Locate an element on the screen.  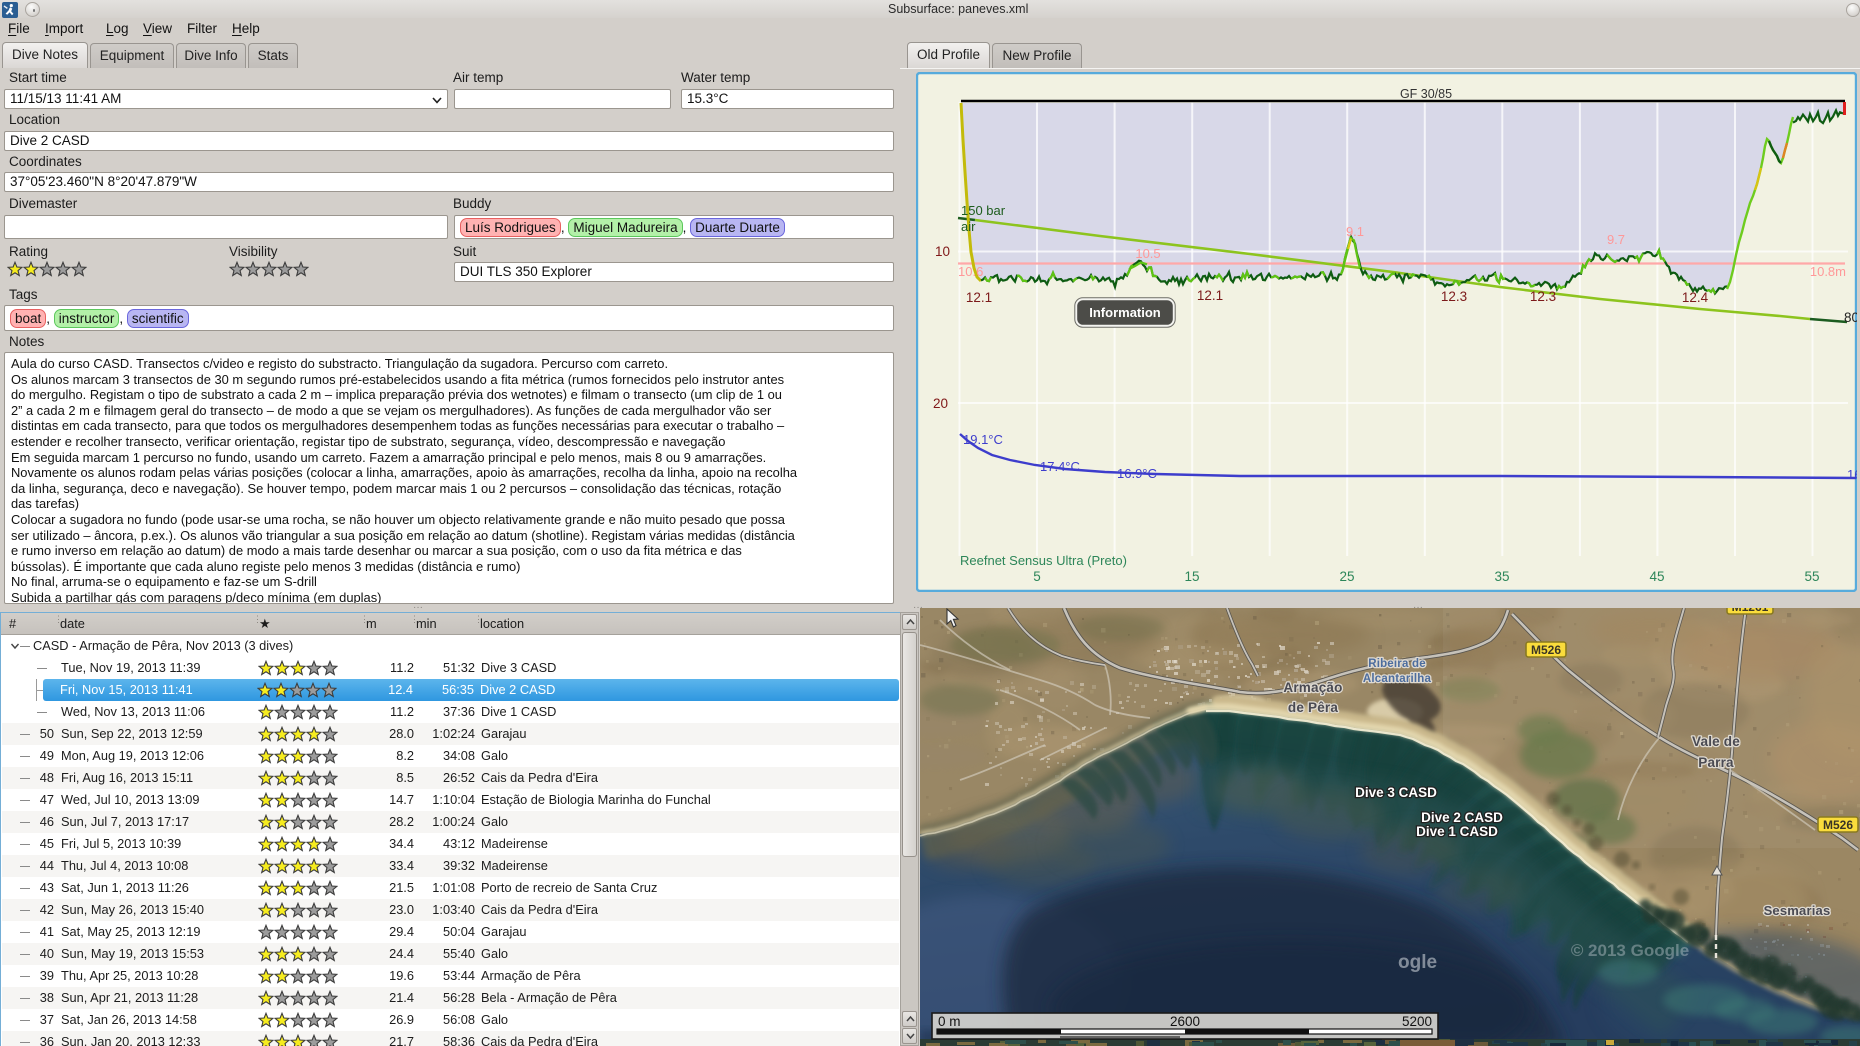
svg-text: 19.1°C is located at coordinates (983, 439).